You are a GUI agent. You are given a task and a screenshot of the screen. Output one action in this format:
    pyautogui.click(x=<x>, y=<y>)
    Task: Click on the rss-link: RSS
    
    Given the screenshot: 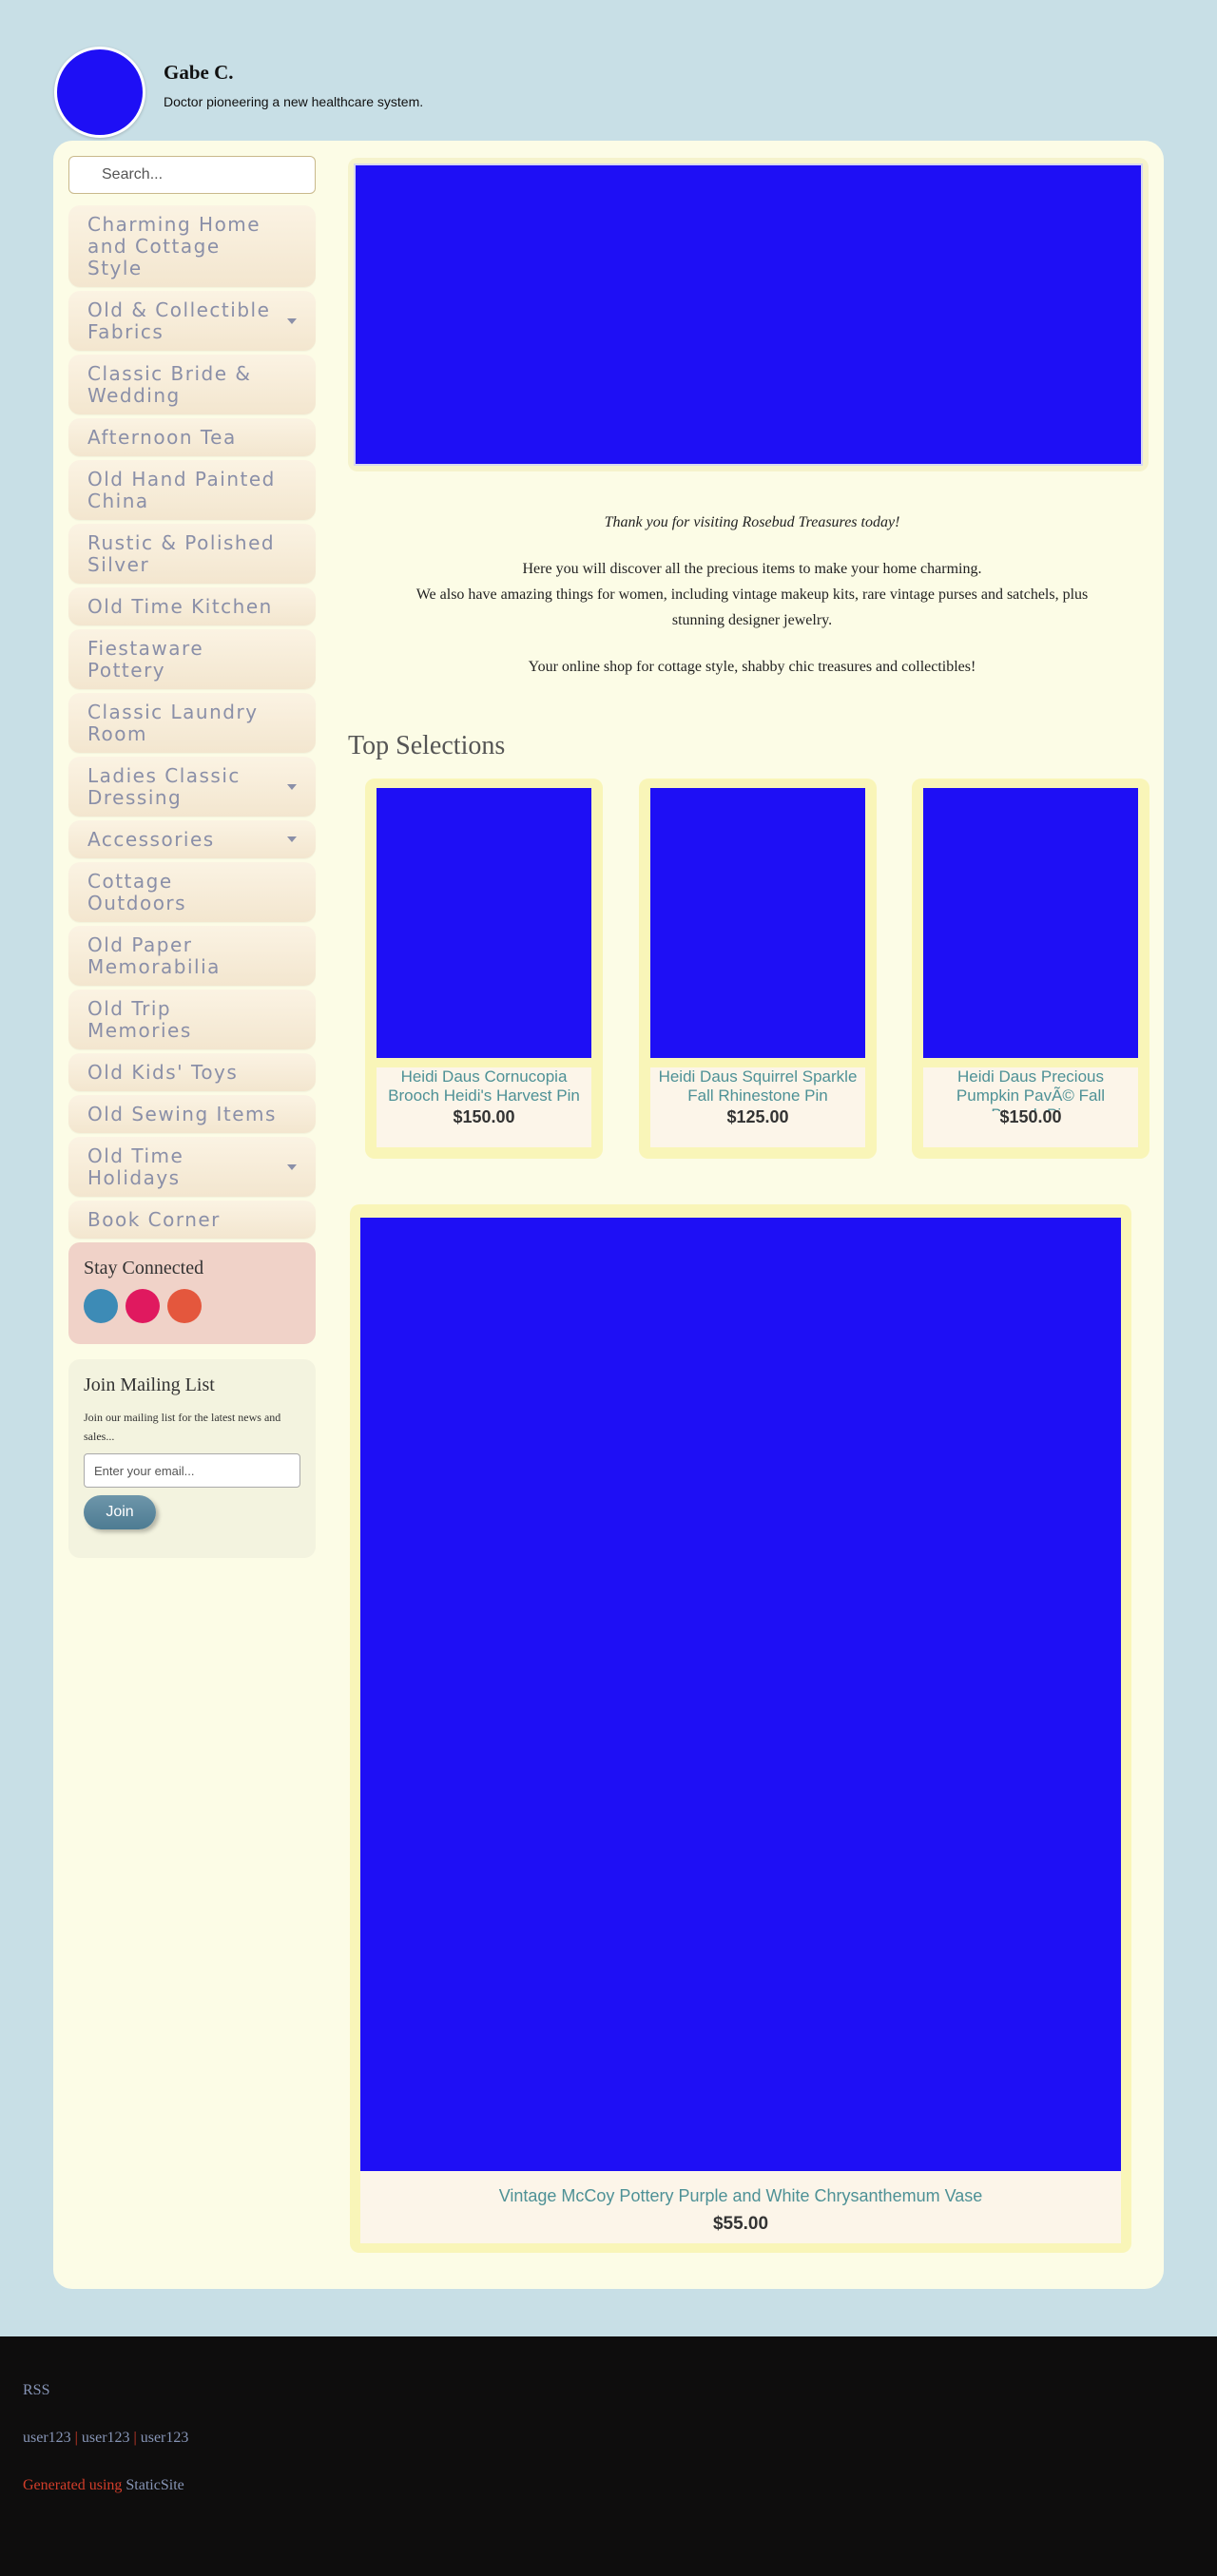 What is the action you would take?
    pyautogui.click(x=36, y=2390)
    